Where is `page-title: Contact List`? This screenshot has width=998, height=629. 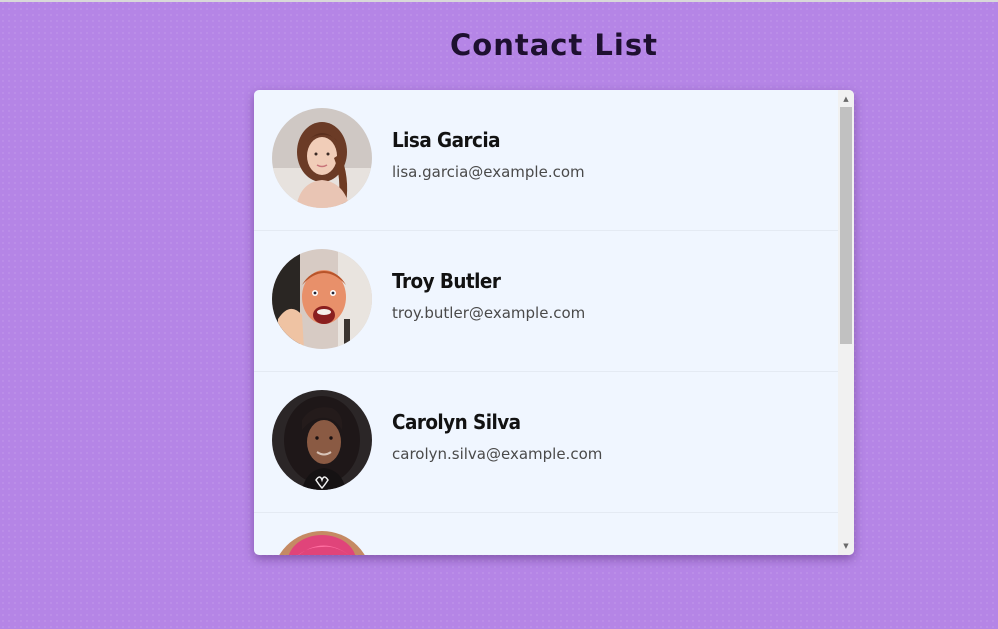
page-title: Contact List is located at coordinates (554, 45).